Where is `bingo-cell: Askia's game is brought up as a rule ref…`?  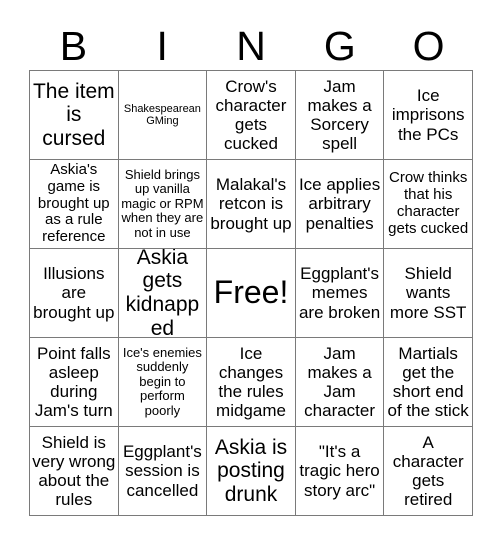 bingo-cell: Askia's game is brought up as a rule ref… is located at coordinates (74, 204).